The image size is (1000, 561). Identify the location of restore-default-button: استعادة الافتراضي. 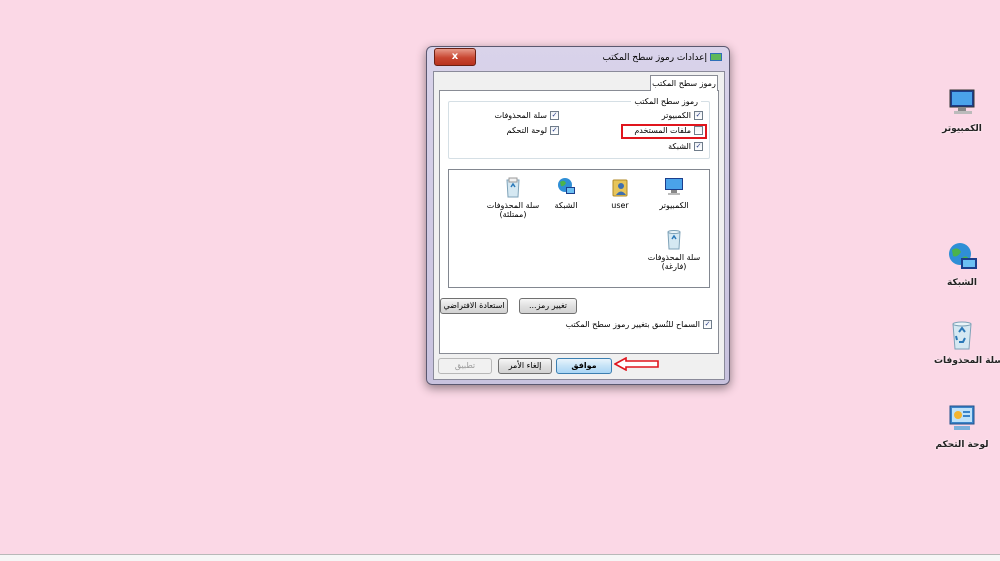
(474, 306).